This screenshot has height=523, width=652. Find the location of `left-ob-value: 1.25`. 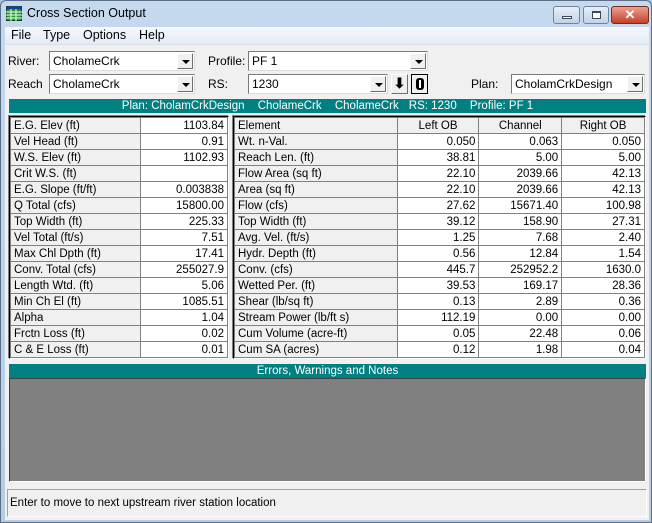

left-ob-value: 1.25 is located at coordinates (438, 237).